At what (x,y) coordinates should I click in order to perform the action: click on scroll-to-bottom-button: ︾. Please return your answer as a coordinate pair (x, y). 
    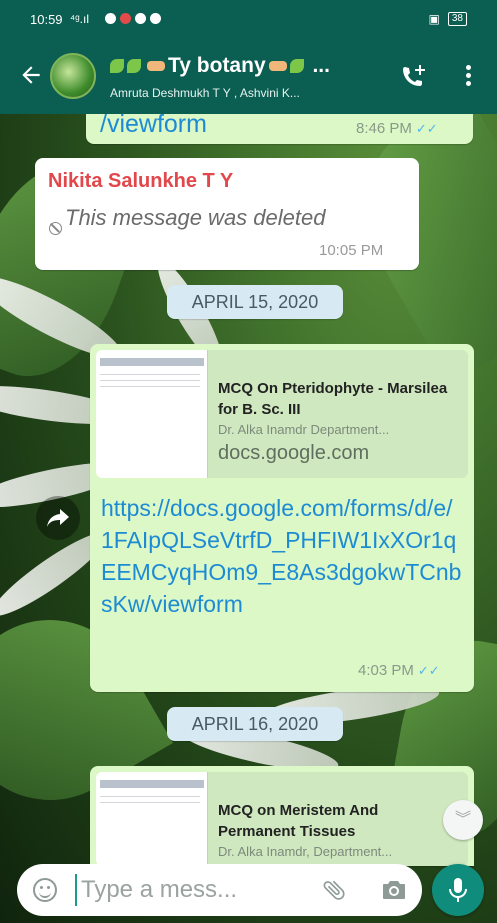
    Looking at the image, I should click on (463, 820).